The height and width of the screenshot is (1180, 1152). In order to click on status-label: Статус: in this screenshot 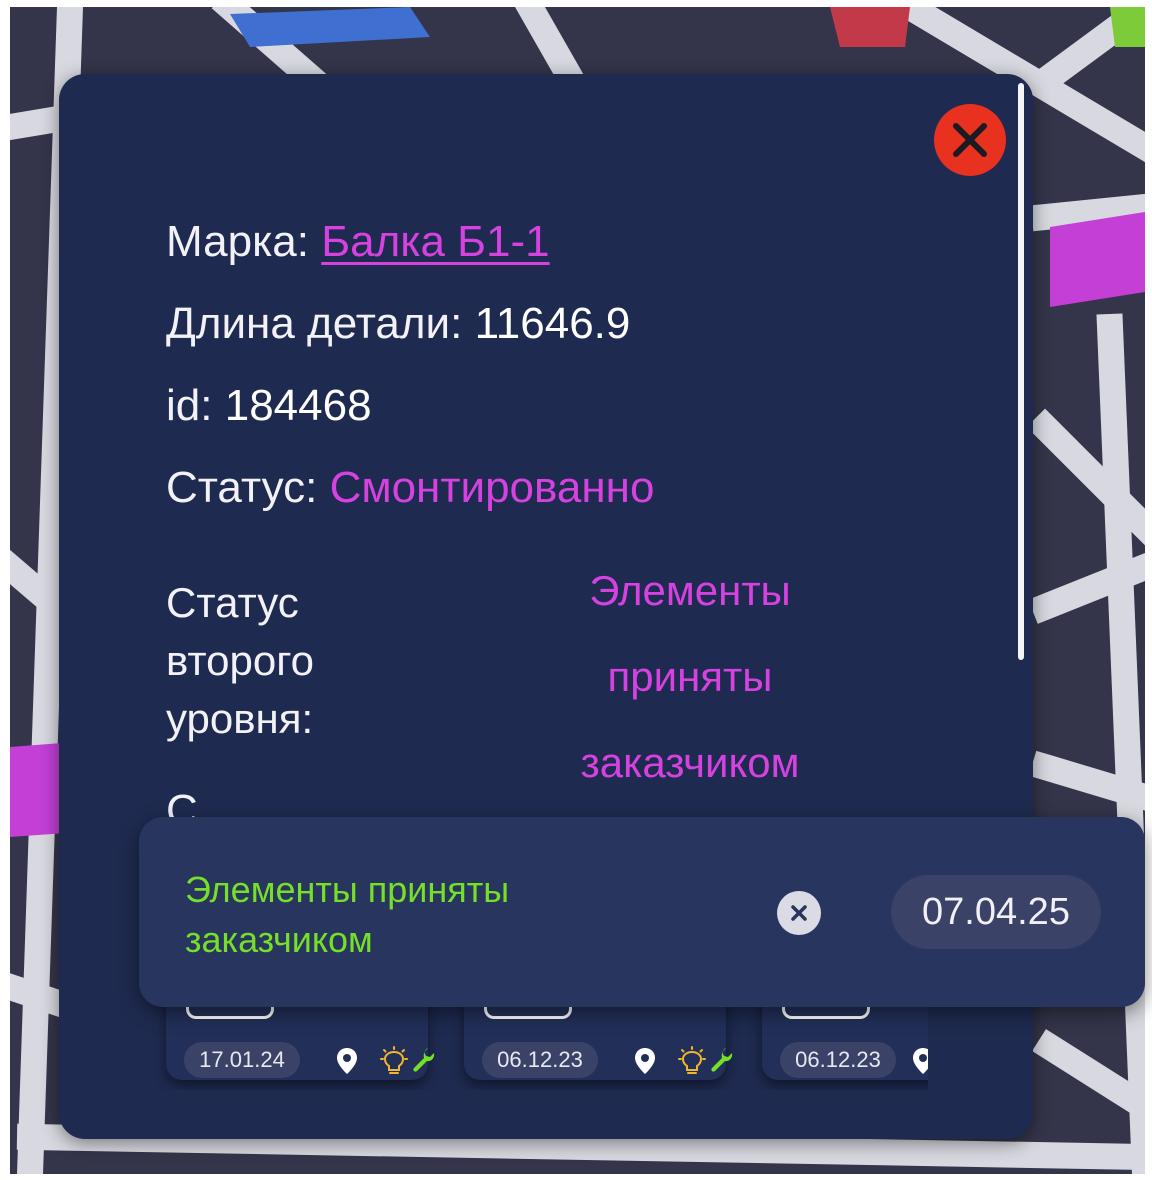, I will do `click(242, 487)`.